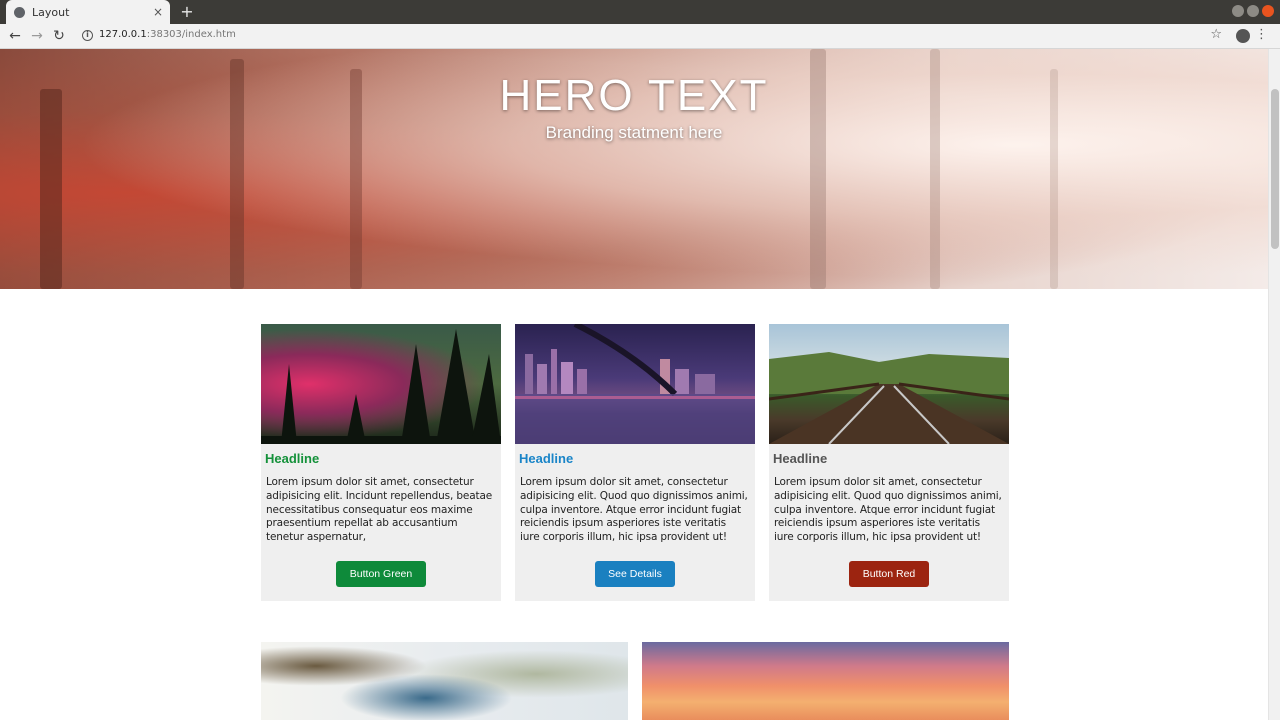 The image size is (1280, 720). I want to click on railway-tracks, so click(889, 398).